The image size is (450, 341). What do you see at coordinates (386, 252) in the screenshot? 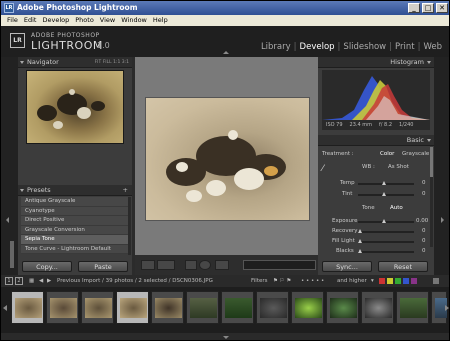
I see `blacks-slider` at bounding box center [386, 252].